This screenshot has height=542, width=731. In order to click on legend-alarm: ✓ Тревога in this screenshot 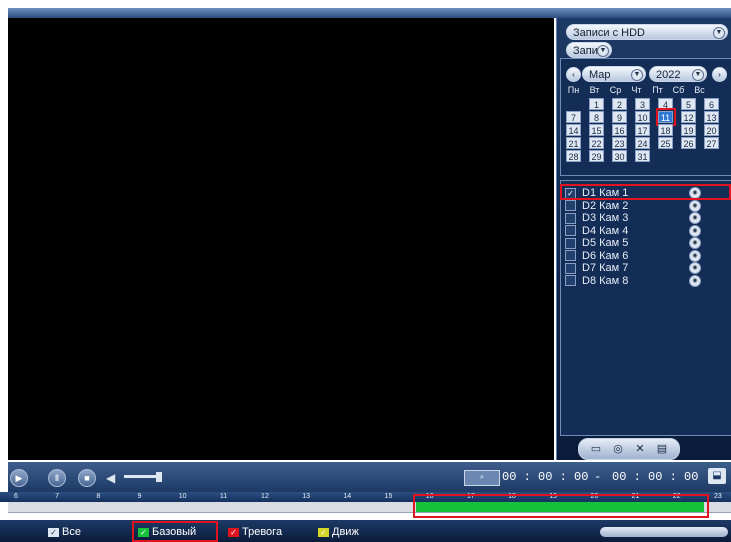, I will do `click(255, 532)`.